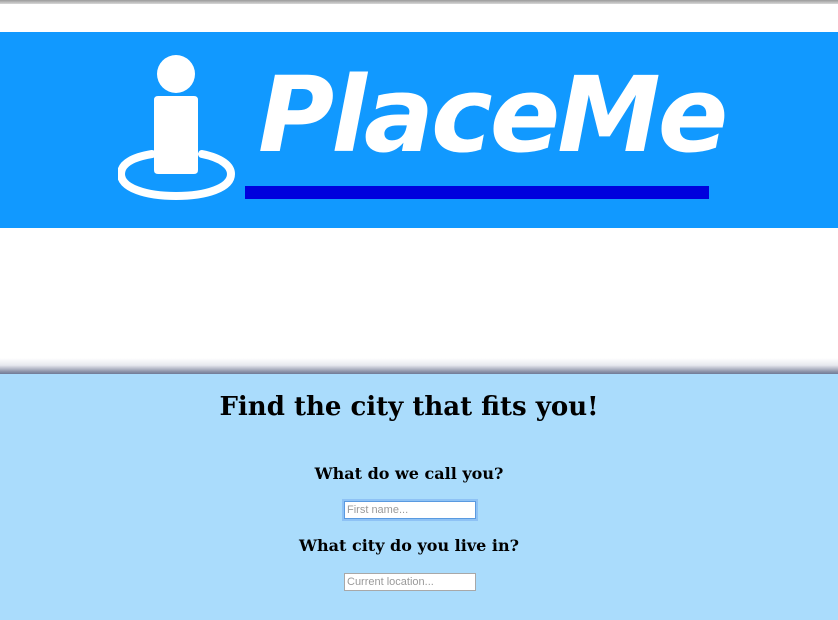 The width and height of the screenshot is (838, 620). Describe the element at coordinates (177, 128) in the screenshot. I see `person-location-icon` at that location.